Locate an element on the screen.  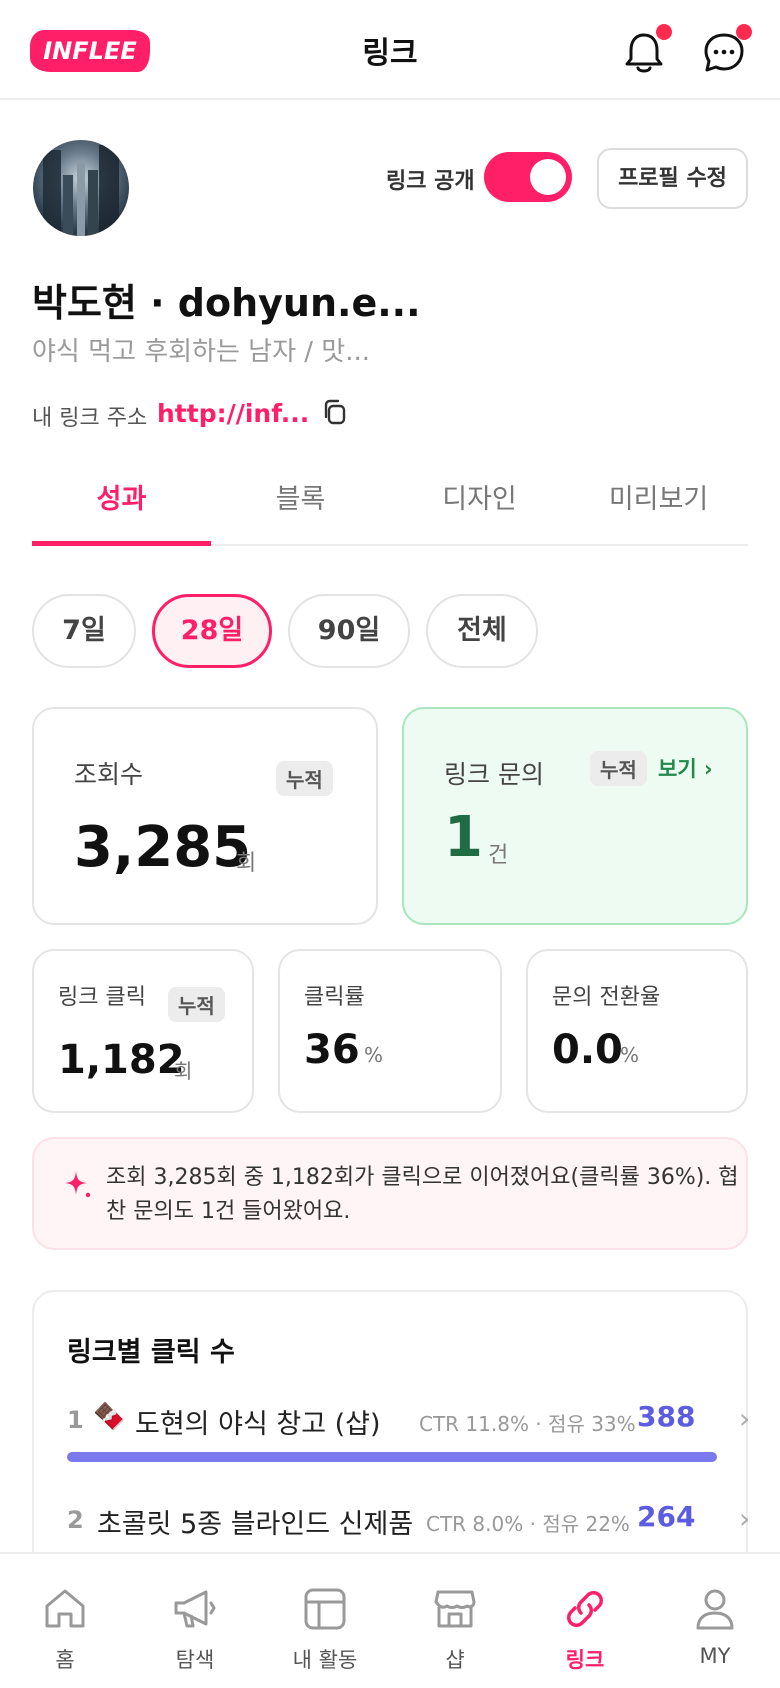
bottom-navigation: 홈 탐색 내 활동 샵 링크 MY is located at coordinates (390, 1620).